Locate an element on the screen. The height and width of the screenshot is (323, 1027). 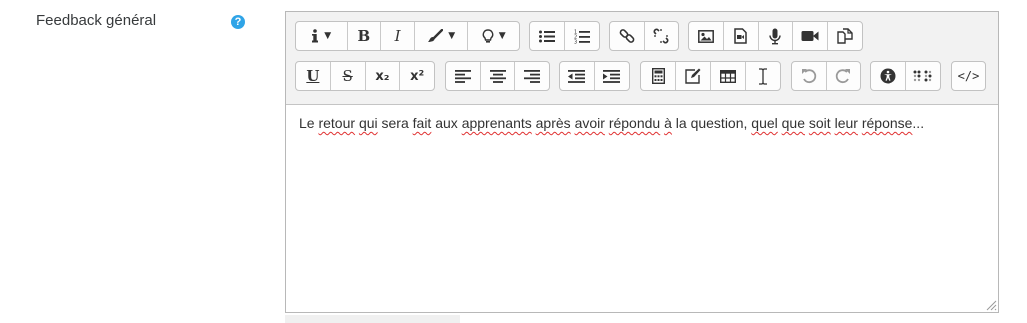
record-video-button is located at coordinates (811, 36).